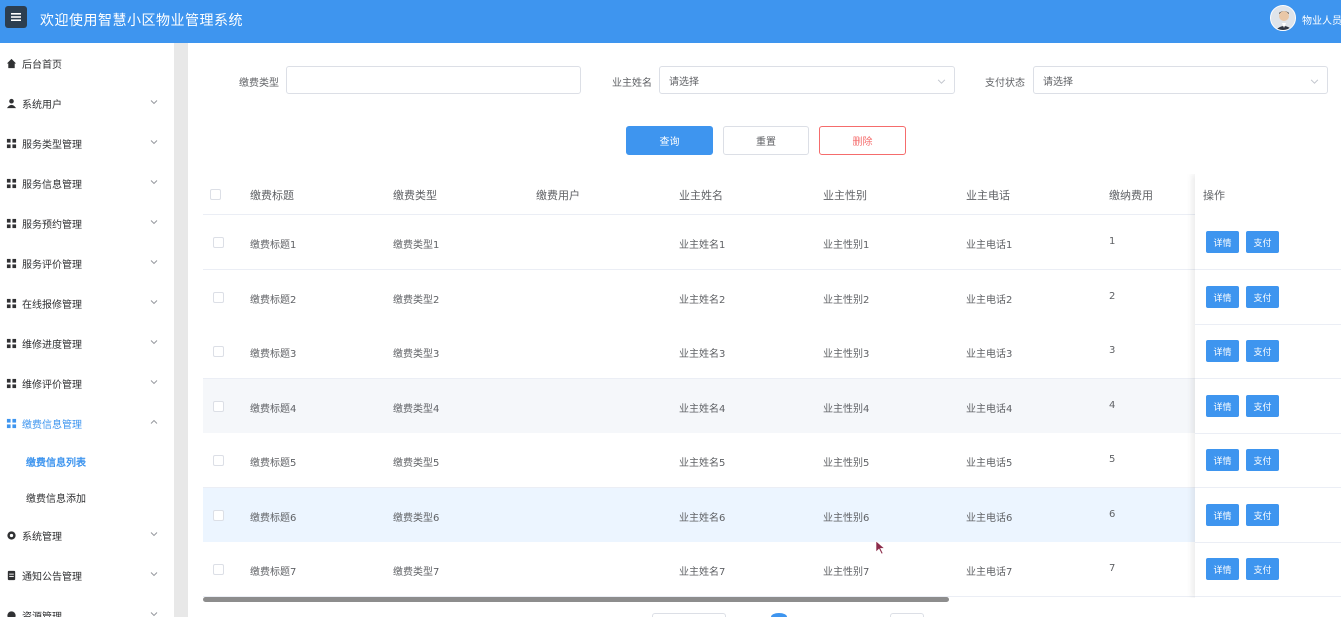  I want to click on column-header: 业主性别, so click(845, 195).